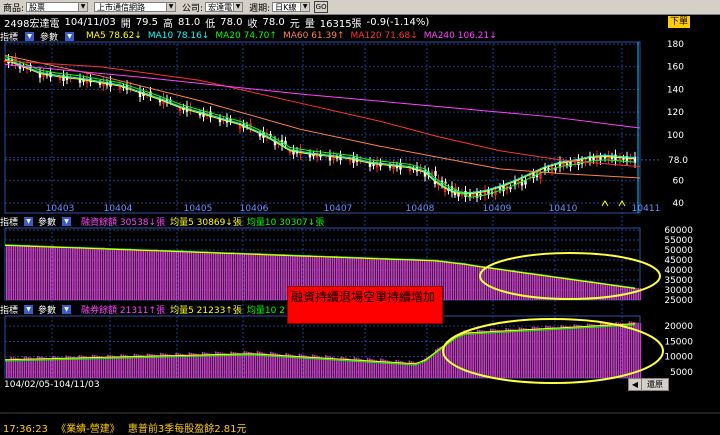 Image resolution: width=720 pixels, height=435 pixels. What do you see at coordinates (678, 261) in the screenshot?
I see `margin-axis-label: 45000` at bounding box center [678, 261].